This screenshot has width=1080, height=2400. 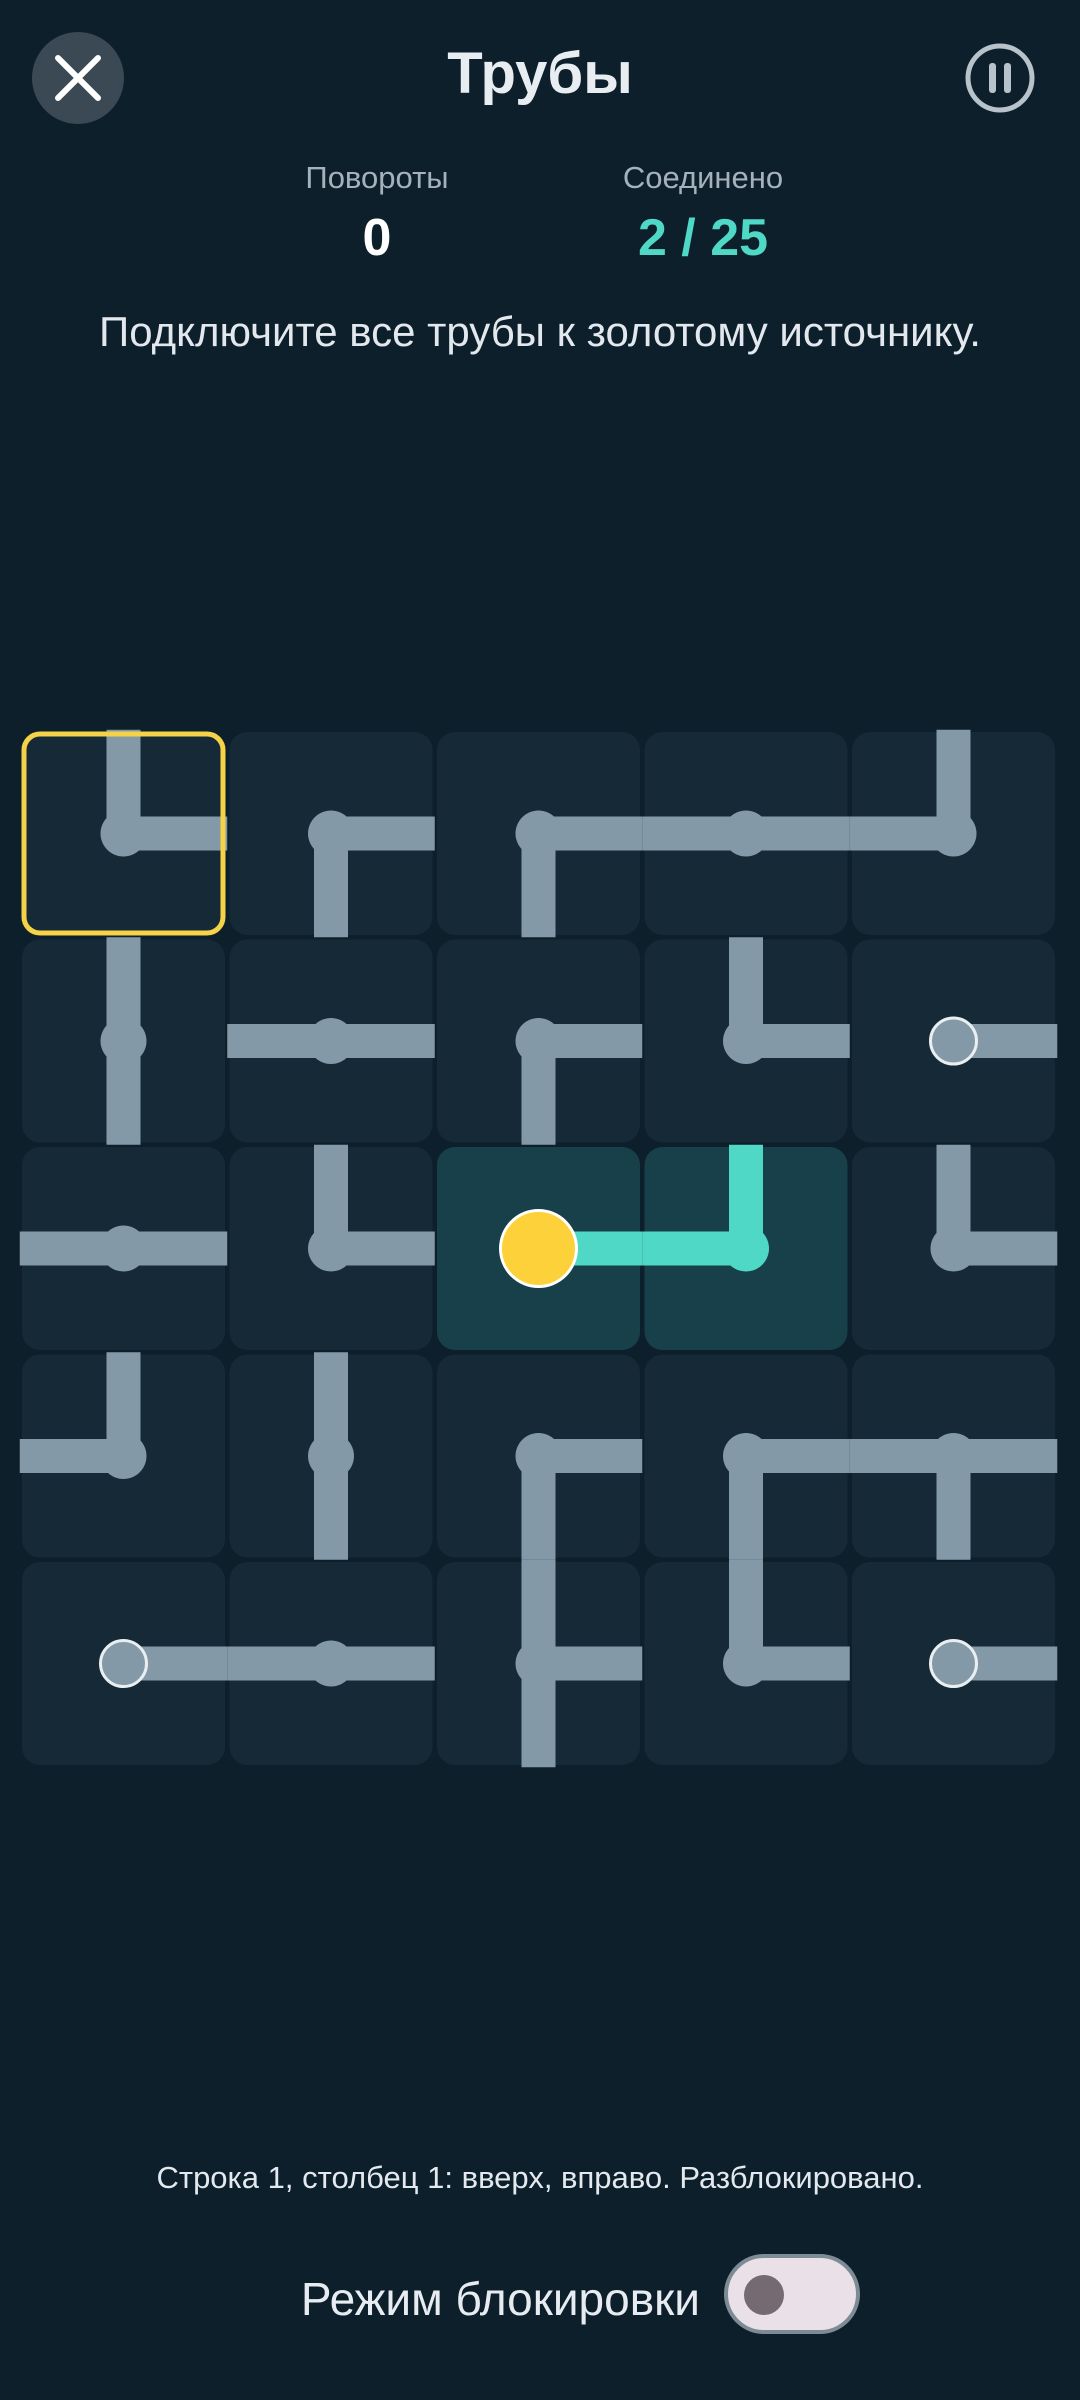 I want to click on lock-mode-row: Режим блокировки, so click(x=540, y=2295).